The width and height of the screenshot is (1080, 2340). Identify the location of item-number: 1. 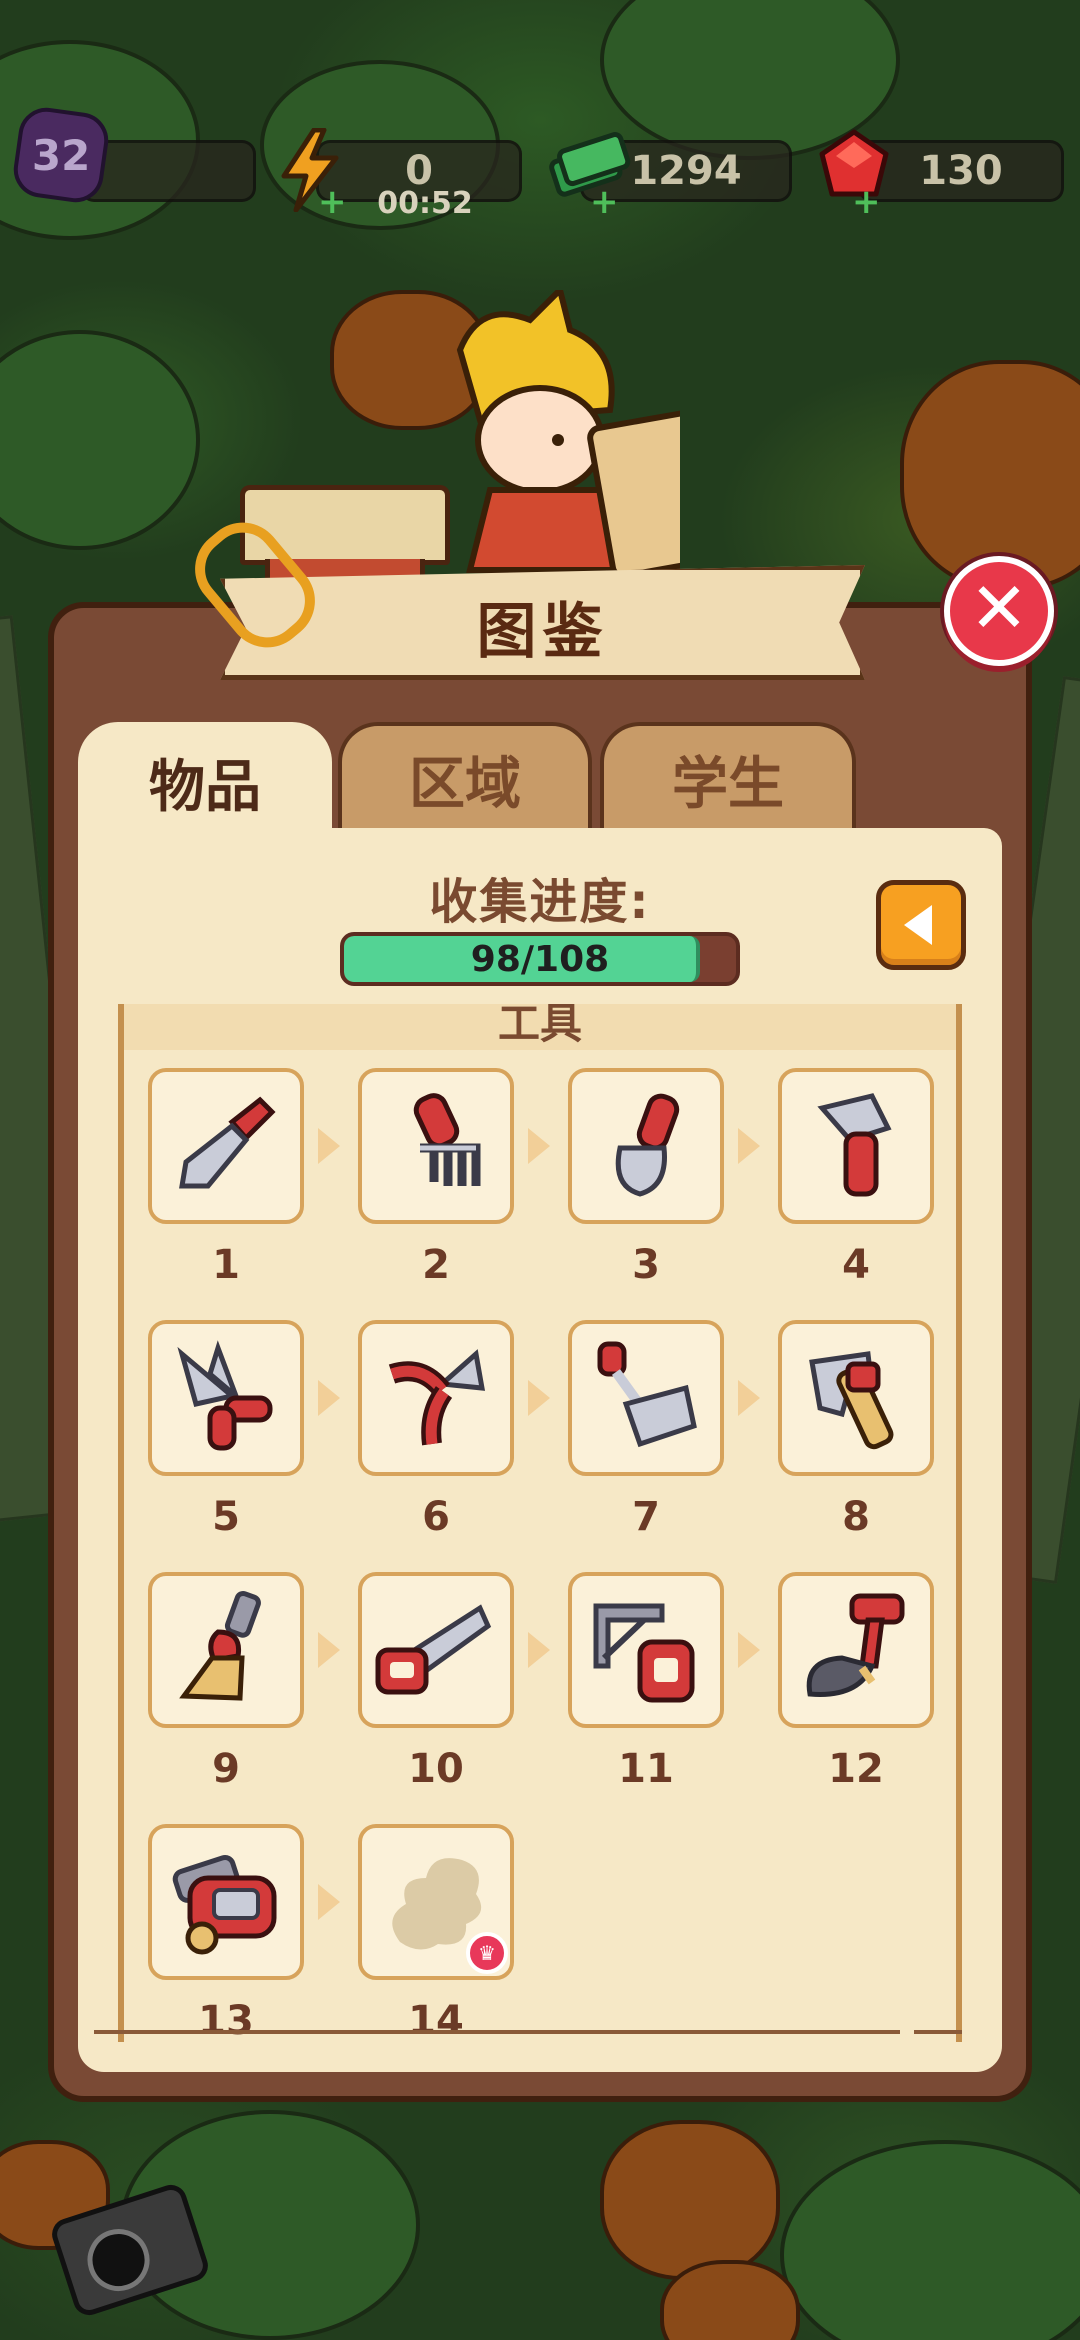
(226, 1265).